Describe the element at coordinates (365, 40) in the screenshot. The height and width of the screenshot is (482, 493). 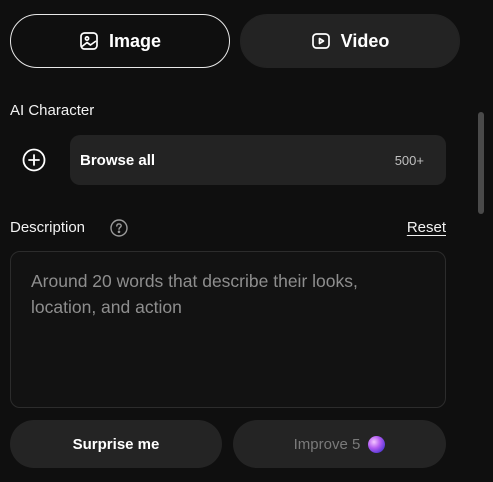
I see `tab-video-label: Video` at that location.